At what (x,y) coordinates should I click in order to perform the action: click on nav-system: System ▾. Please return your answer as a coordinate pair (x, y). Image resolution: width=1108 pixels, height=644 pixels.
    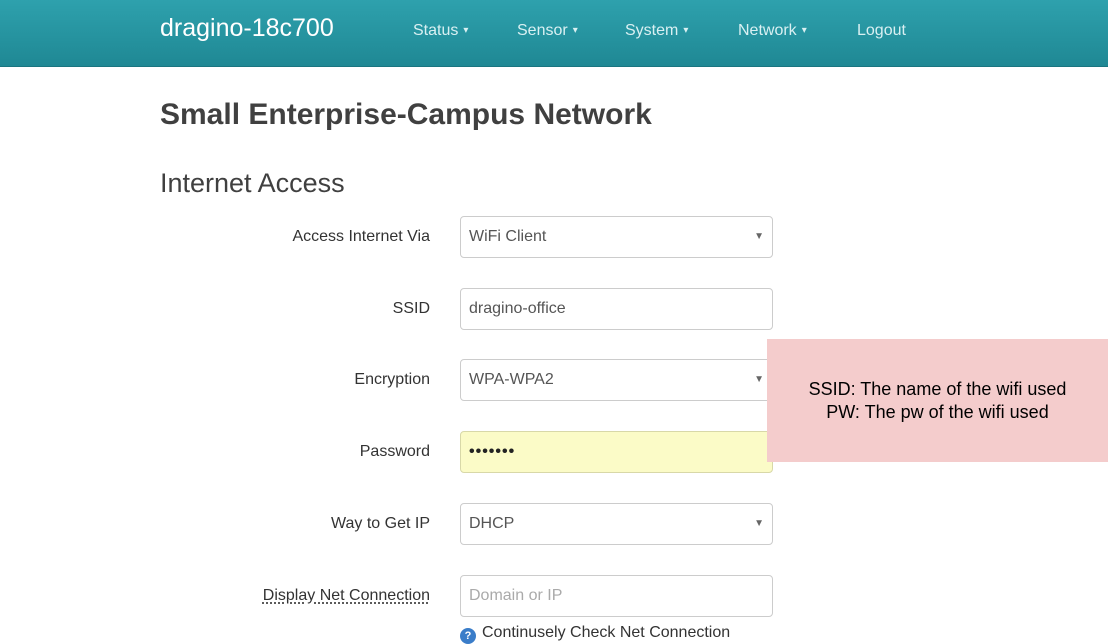
    Looking at the image, I should click on (656, 31).